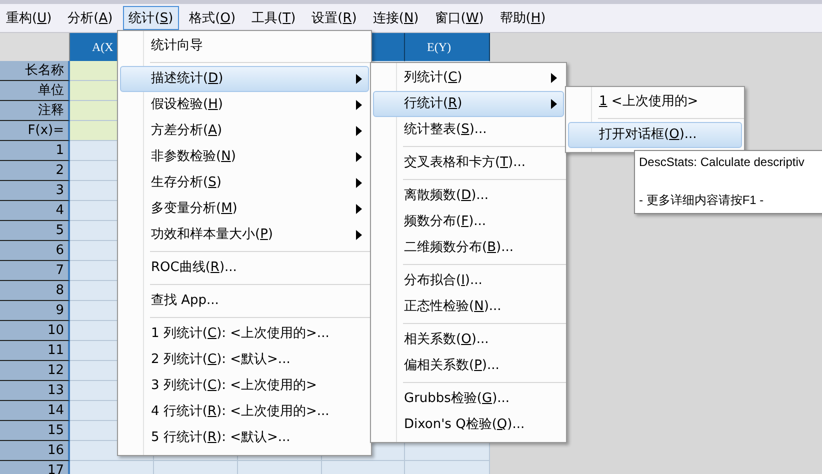 The width and height of the screenshot is (822, 474). Describe the element at coordinates (35, 351) in the screenshot. I see `row-header: 11` at that location.